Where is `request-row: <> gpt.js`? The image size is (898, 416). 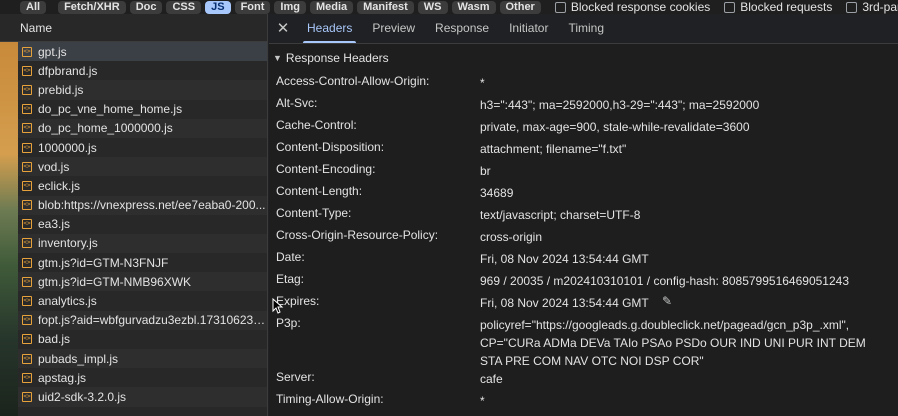
request-row: <> gpt.js is located at coordinates (142, 52).